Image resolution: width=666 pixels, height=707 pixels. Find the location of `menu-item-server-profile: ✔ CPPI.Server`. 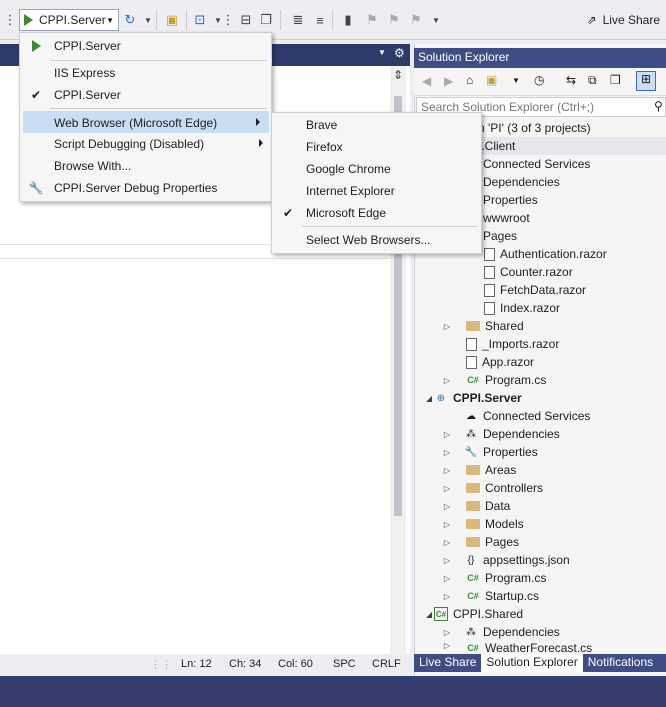

menu-item-server-profile: ✔ CPPI.Server is located at coordinates (145, 95).